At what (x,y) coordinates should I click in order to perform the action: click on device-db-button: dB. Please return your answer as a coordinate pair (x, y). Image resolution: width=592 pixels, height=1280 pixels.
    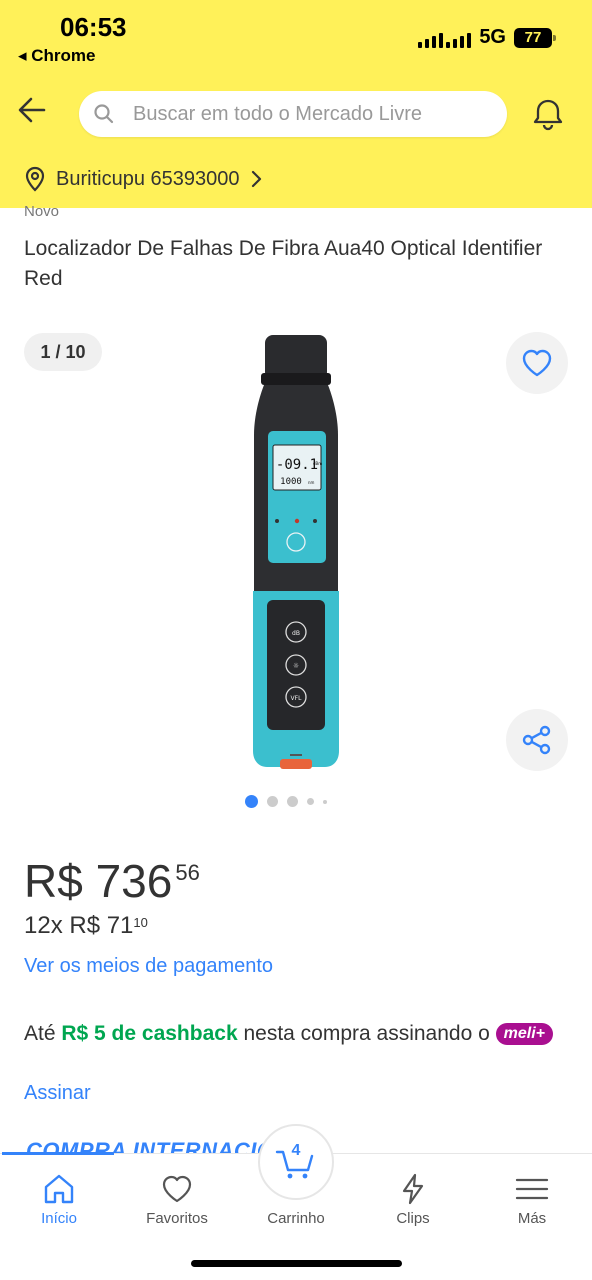
    Looking at the image, I should click on (296, 633).